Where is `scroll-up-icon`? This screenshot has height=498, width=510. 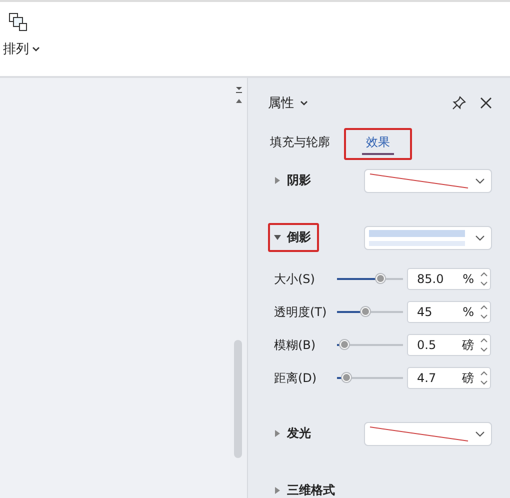 scroll-up-icon is located at coordinates (238, 101).